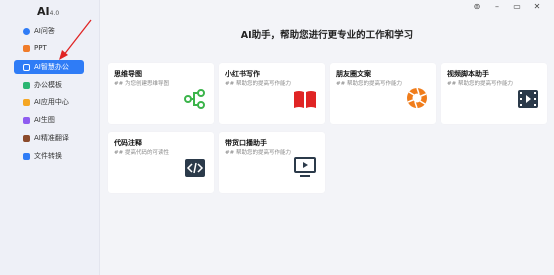 Image resolution: width=554 pixels, height=275 pixels. I want to click on image-icon, so click(26, 120).